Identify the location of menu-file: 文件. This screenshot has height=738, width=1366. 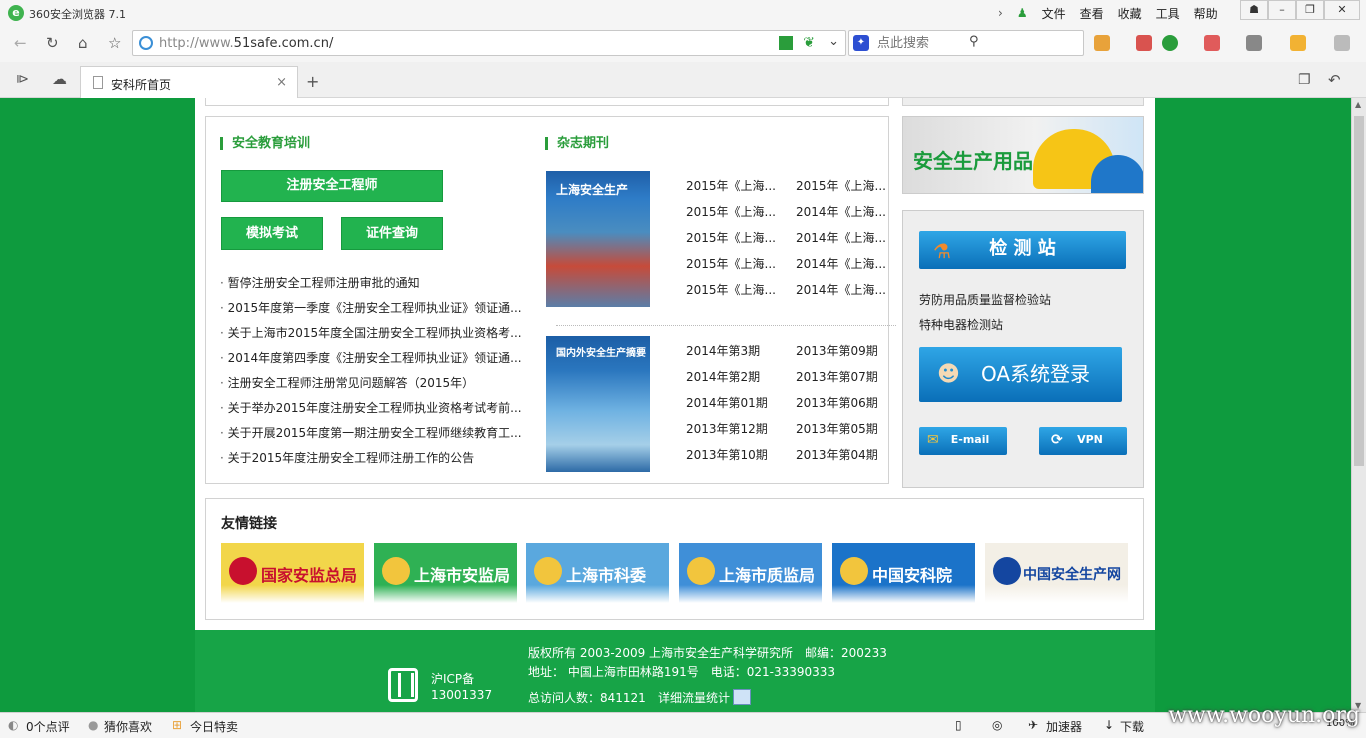
(1054, 13).